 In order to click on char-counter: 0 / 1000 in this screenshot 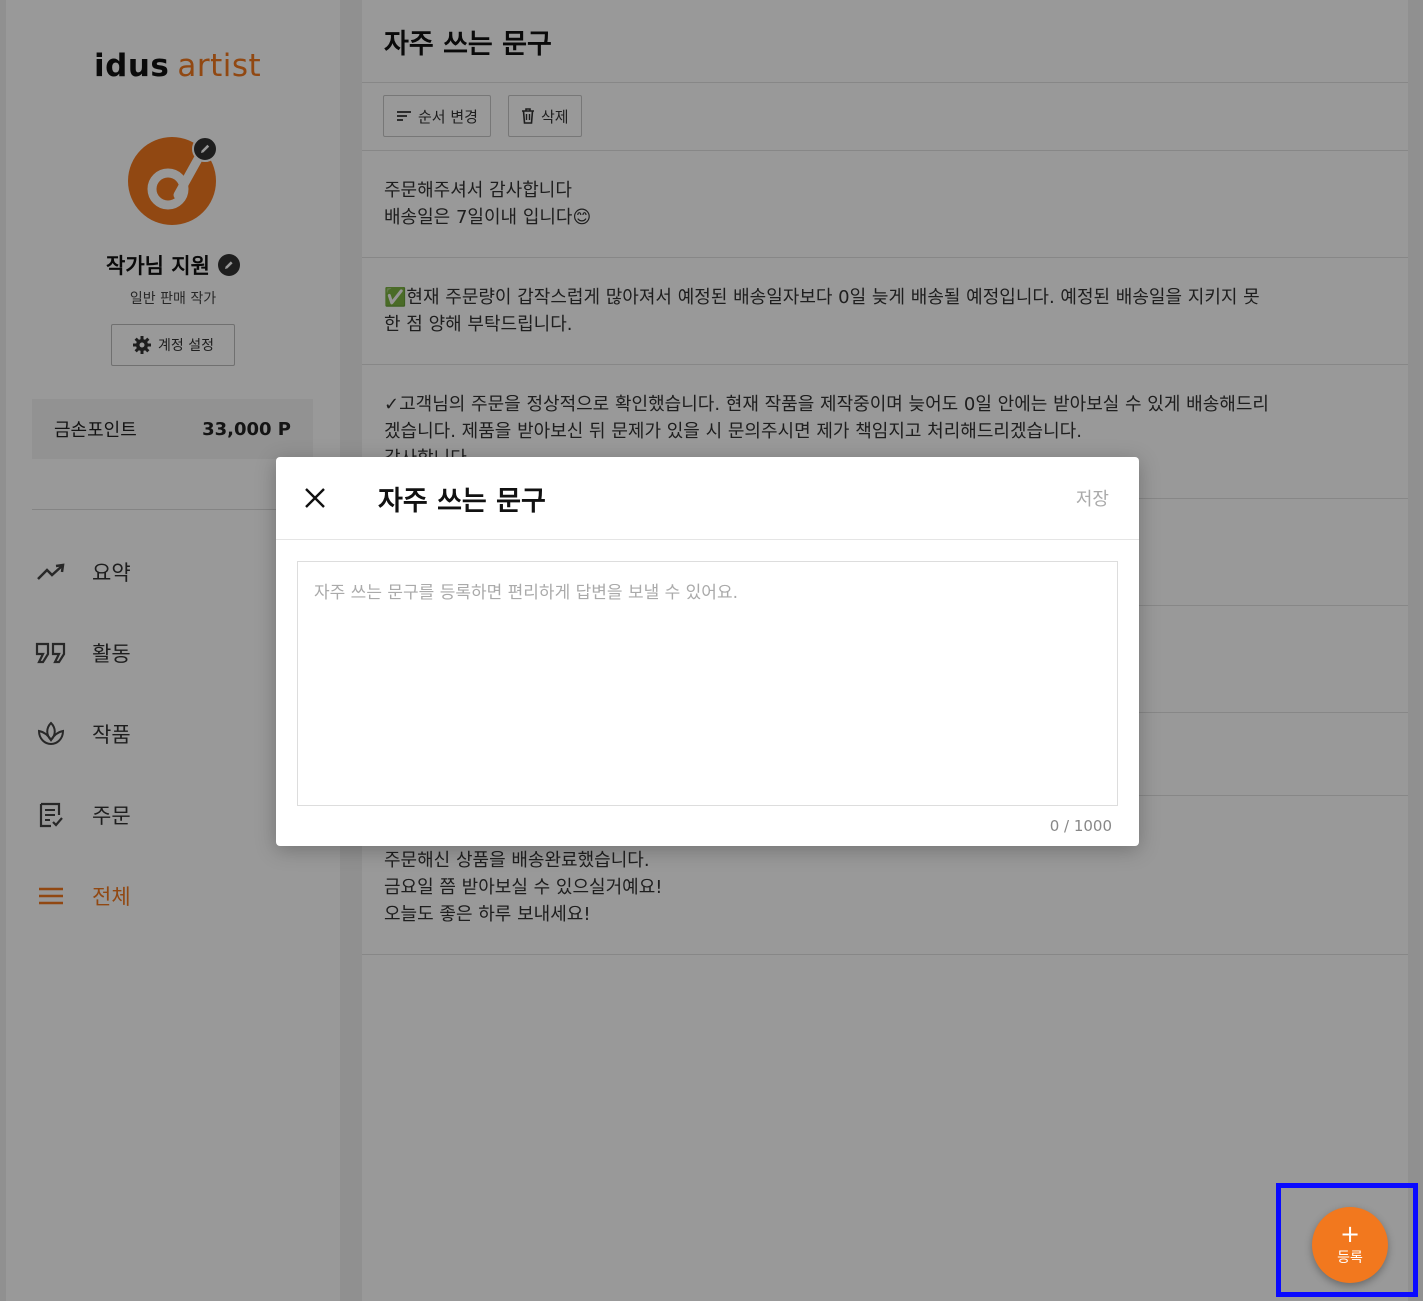, I will do `click(1080, 826)`.